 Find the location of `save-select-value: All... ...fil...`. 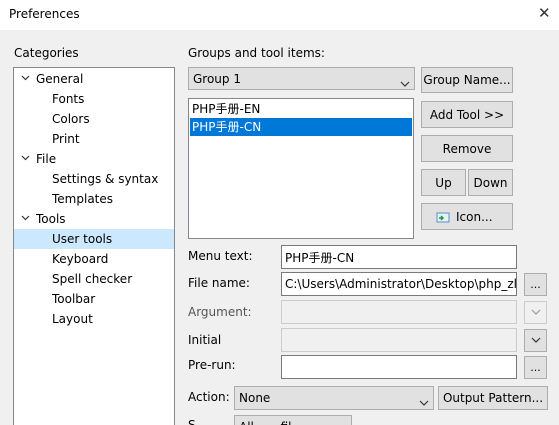

save-select-value: All... ...fil... is located at coordinates (271, 420).